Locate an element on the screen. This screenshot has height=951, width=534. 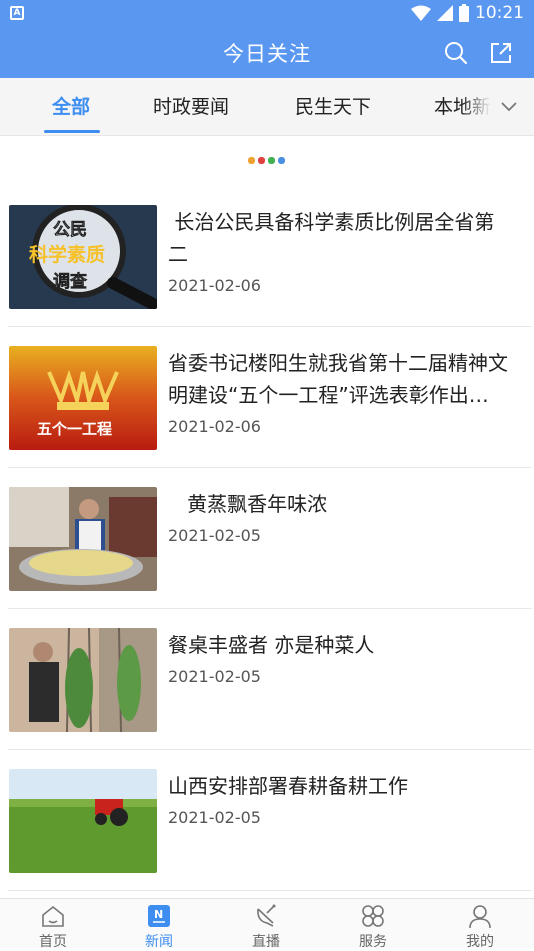
news-thumbnail: 五个一工程 is located at coordinates (83, 398).